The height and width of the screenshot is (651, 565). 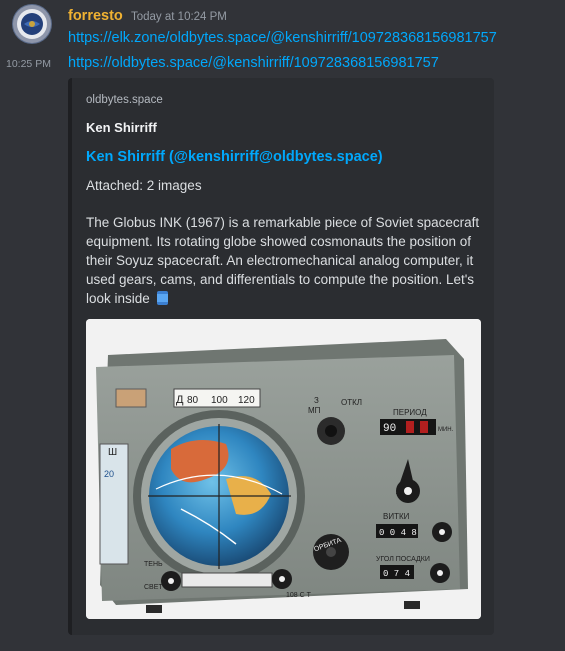 I want to click on user-avatar, so click(x=32, y=24).